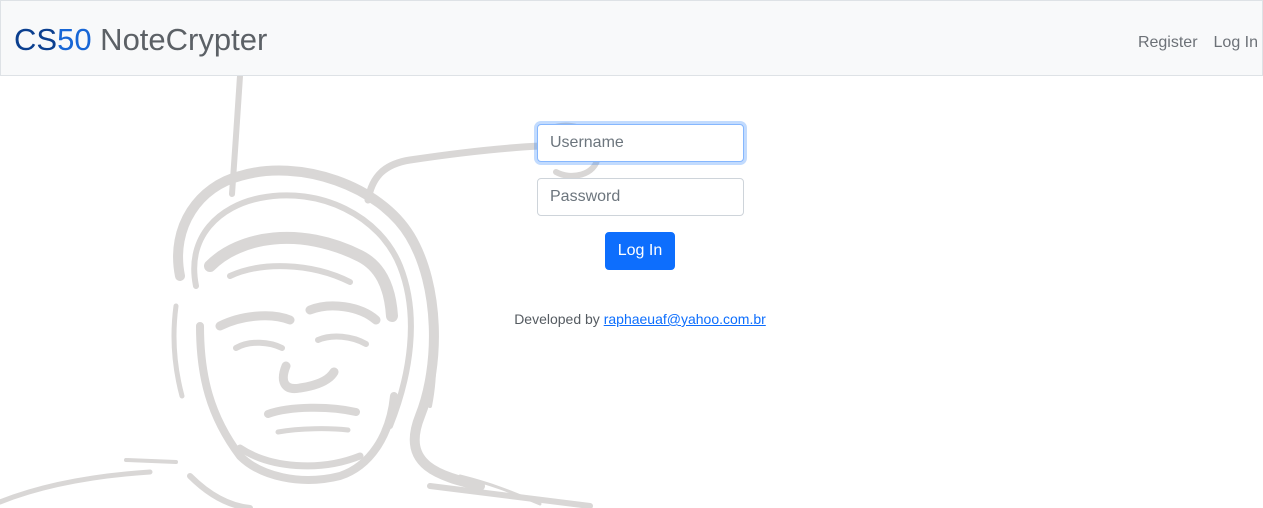 Image resolution: width=1263 pixels, height=508 pixels. Describe the element at coordinates (640, 143) in the screenshot. I see `username-input` at that location.